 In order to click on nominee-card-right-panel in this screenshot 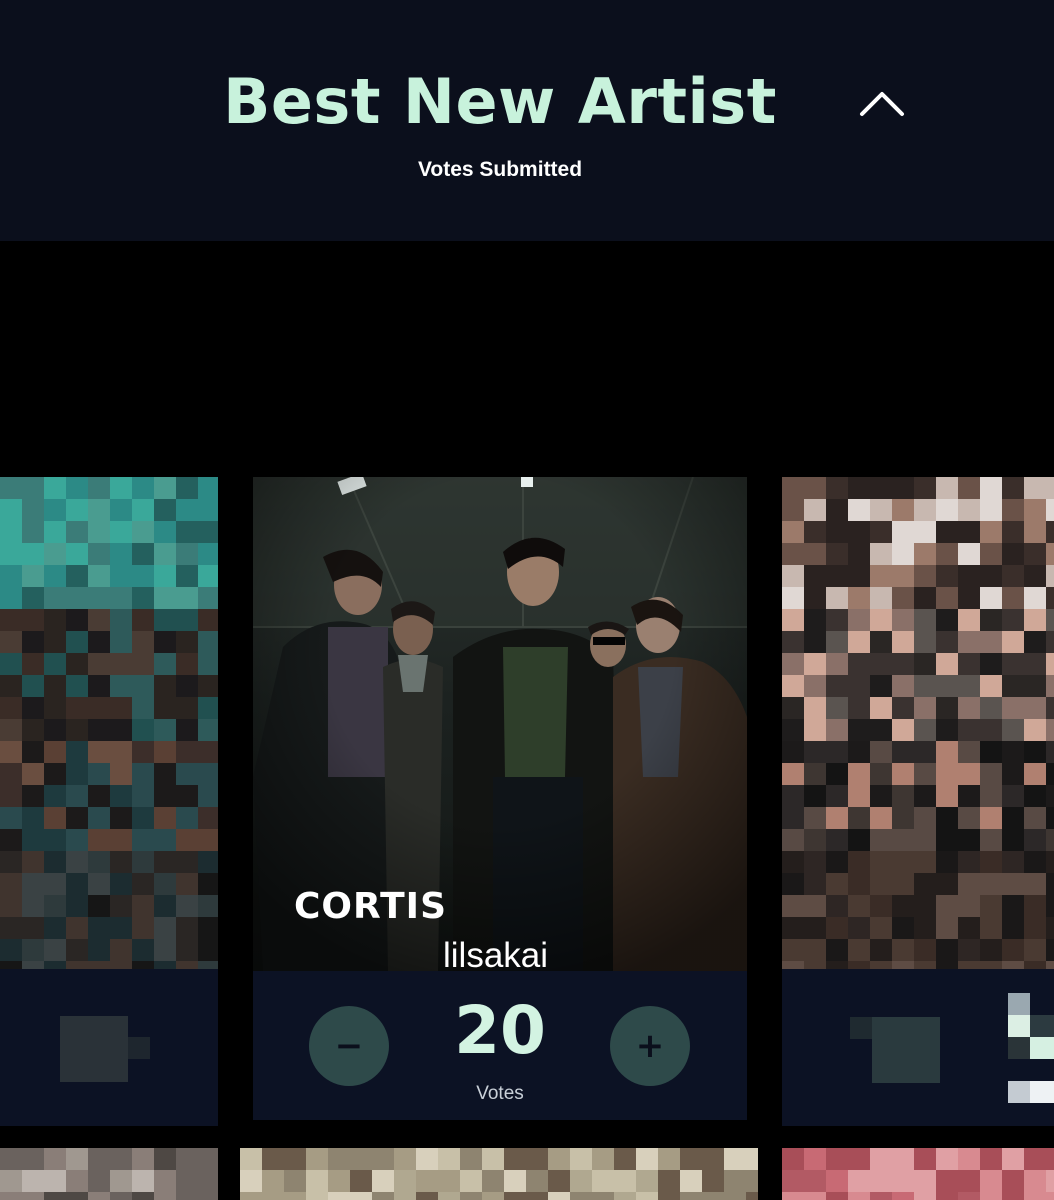, I will do `click(918, 1047)`.